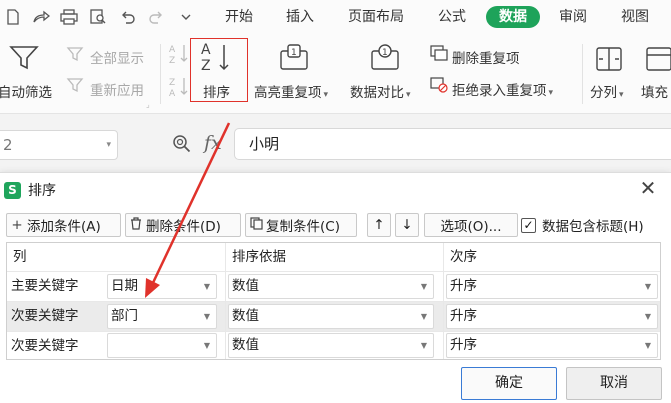 Image resolution: width=671 pixels, height=403 pixels. Describe the element at coordinates (335, 17) in the screenshot. I see `ribbon-top-bar: 开始 插入 页面布局 公式 数据 审阅 视图` at that location.